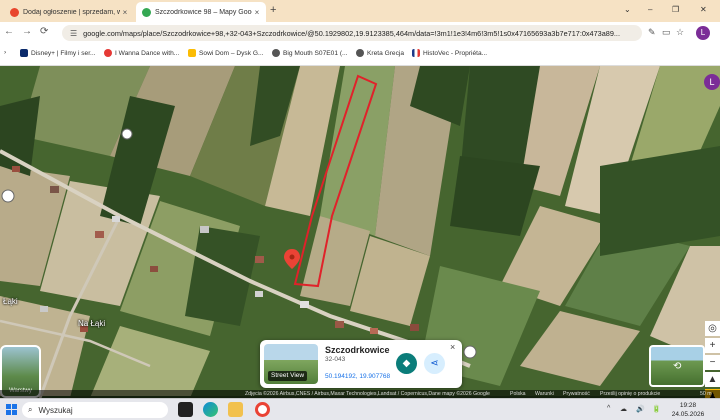 The image size is (720, 420). I want to click on tab-maps: Szczodrkowice 98 – Mapy Goog... ×, so click(201, 12).